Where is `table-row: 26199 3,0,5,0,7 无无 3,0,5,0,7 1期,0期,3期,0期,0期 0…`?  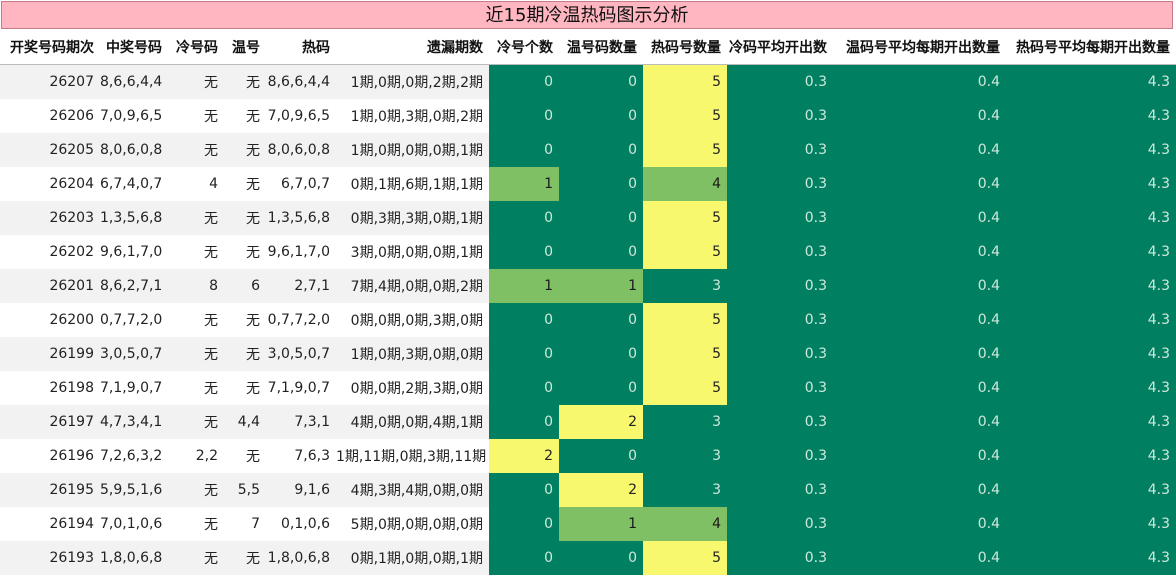
table-row: 26199 3,0,5,0,7 无无 3,0,5,0,7 1期,0期,3期,0期,0期 0… is located at coordinates (588, 354).